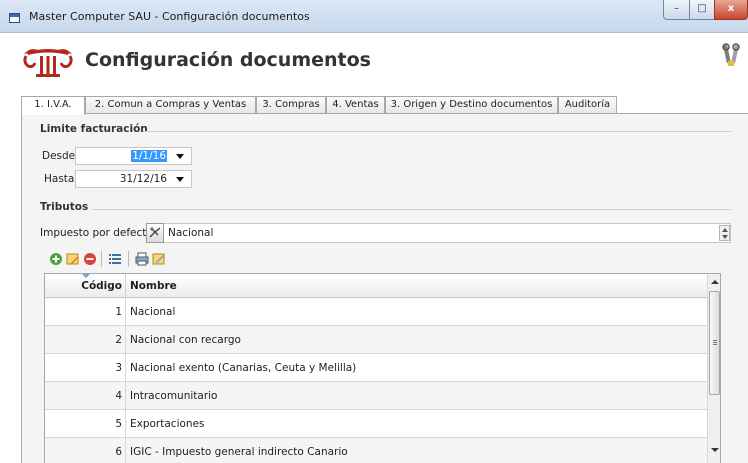 The height and width of the screenshot is (463, 748). What do you see at coordinates (153, 312) in the screenshot?
I see `cell-nombre: Nacional` at bounding box center [153, 312].